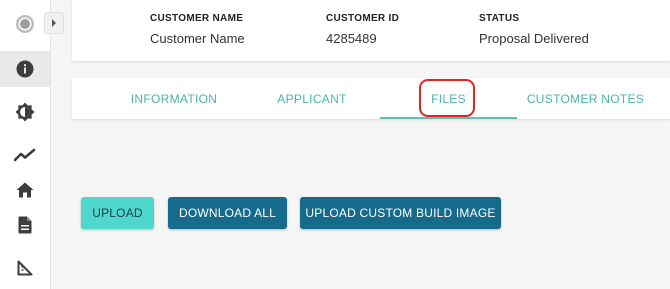 Image resolution: width=670 pixels, height=289 pixels. I want to click on info-icon, so click(25, 69).